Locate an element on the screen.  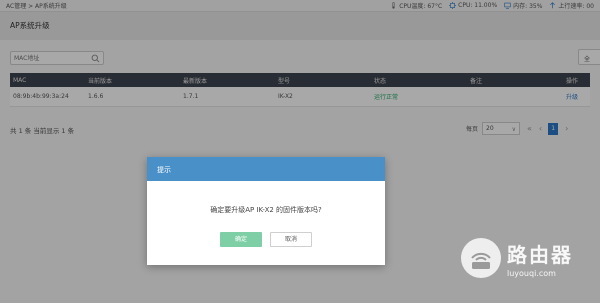
confirm-dialog: 提示 确定要升级AP IK-X2 的固件版本吗? 确定 取消 is located at coordinates (266, 211).